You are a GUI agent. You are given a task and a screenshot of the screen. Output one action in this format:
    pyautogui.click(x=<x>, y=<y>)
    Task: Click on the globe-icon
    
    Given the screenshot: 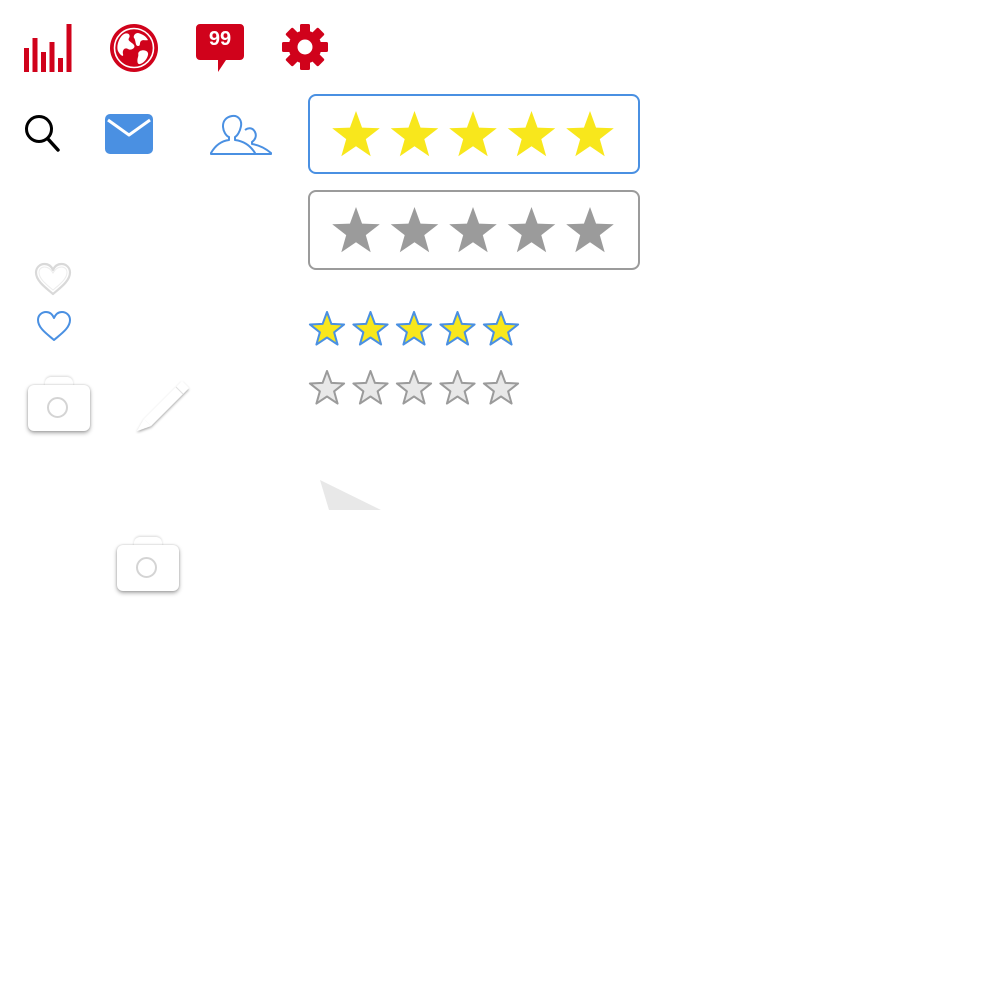 What is the action you would take?
    pyautogui.click(x=134, y=48)
    